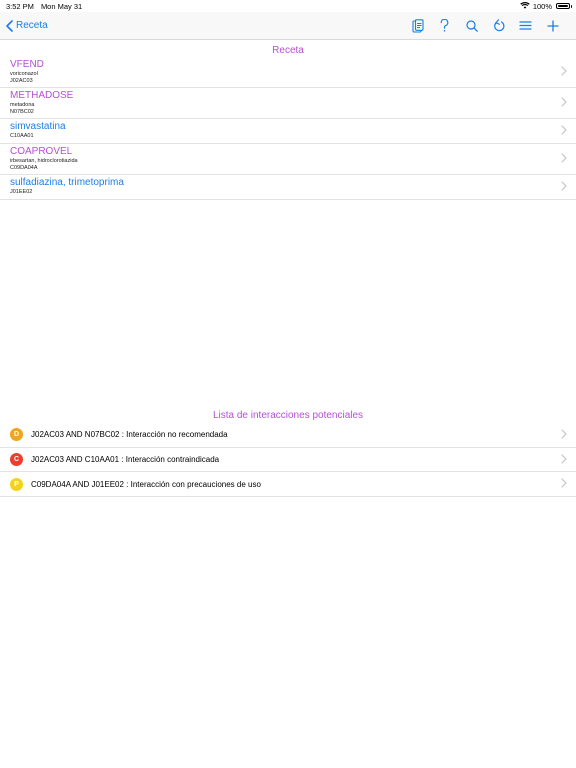 The width and height of the screenshot is (576, 768). What do you see at coordinates (288, 26) in the screenshot?
I see `navigation-bar: Receta` at bounding box center [288, 26].